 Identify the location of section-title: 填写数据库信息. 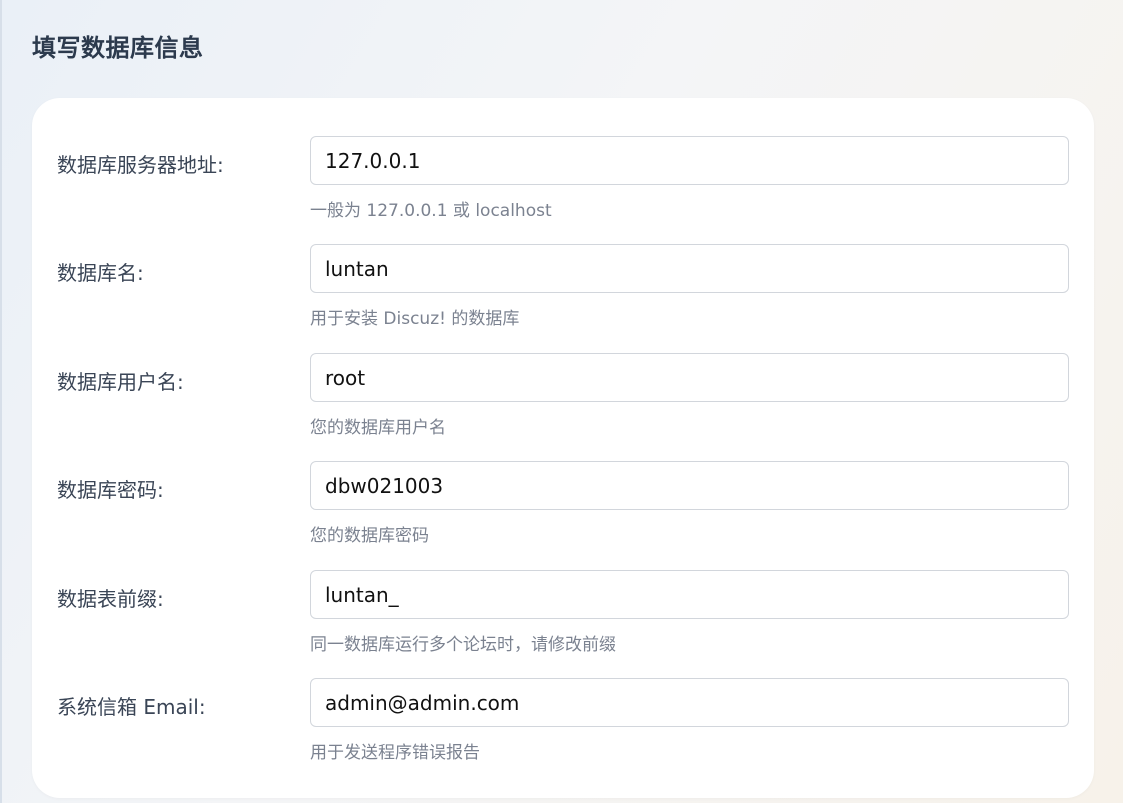
(118, 48).